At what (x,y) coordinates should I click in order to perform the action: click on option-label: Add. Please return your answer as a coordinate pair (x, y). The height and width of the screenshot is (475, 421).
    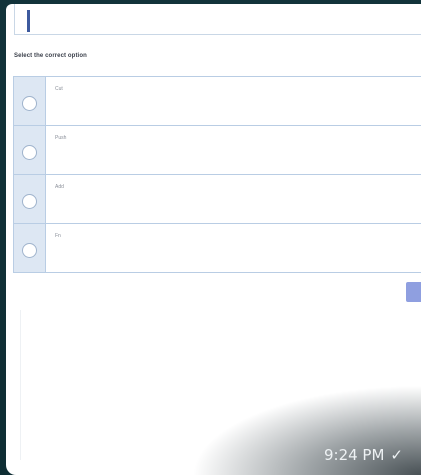
    Looking at the image, I should click on (59, 187).